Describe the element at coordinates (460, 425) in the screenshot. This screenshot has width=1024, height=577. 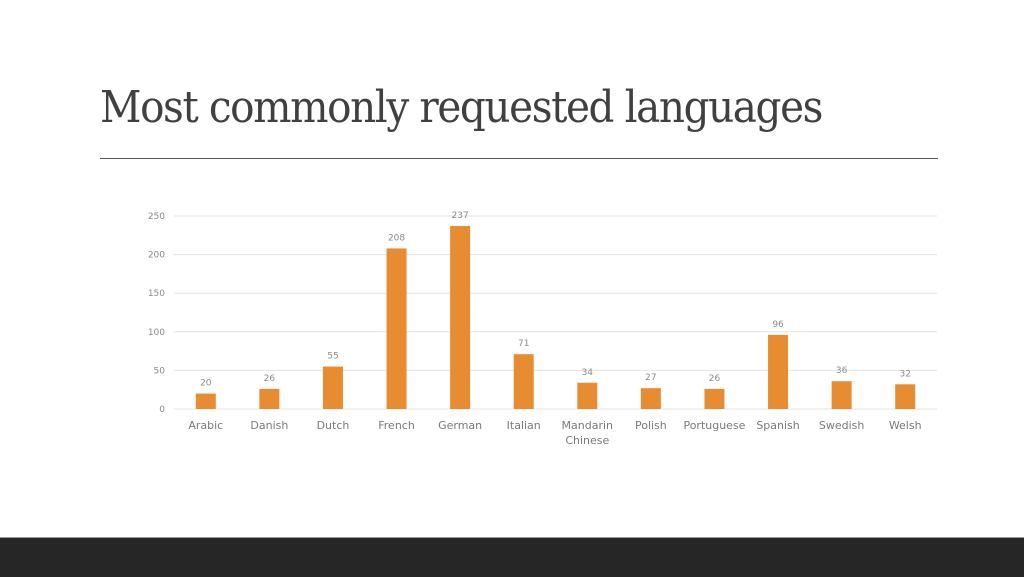
I see `x-category-label: German` at that location.